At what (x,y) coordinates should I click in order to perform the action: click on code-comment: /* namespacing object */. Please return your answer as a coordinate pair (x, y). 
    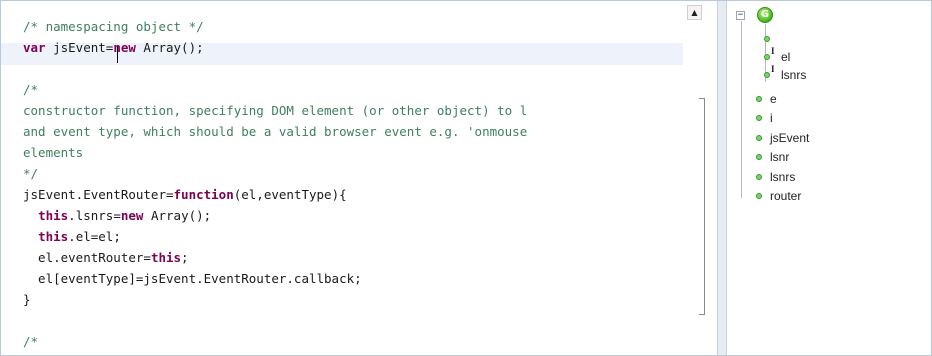
    Looking at the image, I should click on (113, 26).